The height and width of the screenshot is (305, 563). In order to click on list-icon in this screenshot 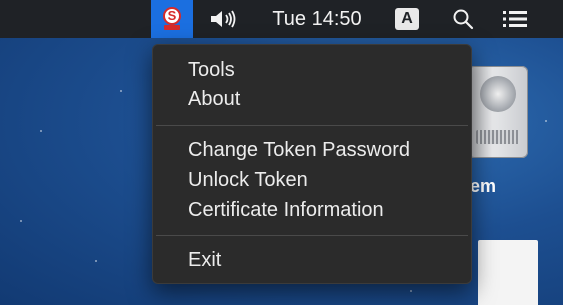, I will do `click(515, 19)`.